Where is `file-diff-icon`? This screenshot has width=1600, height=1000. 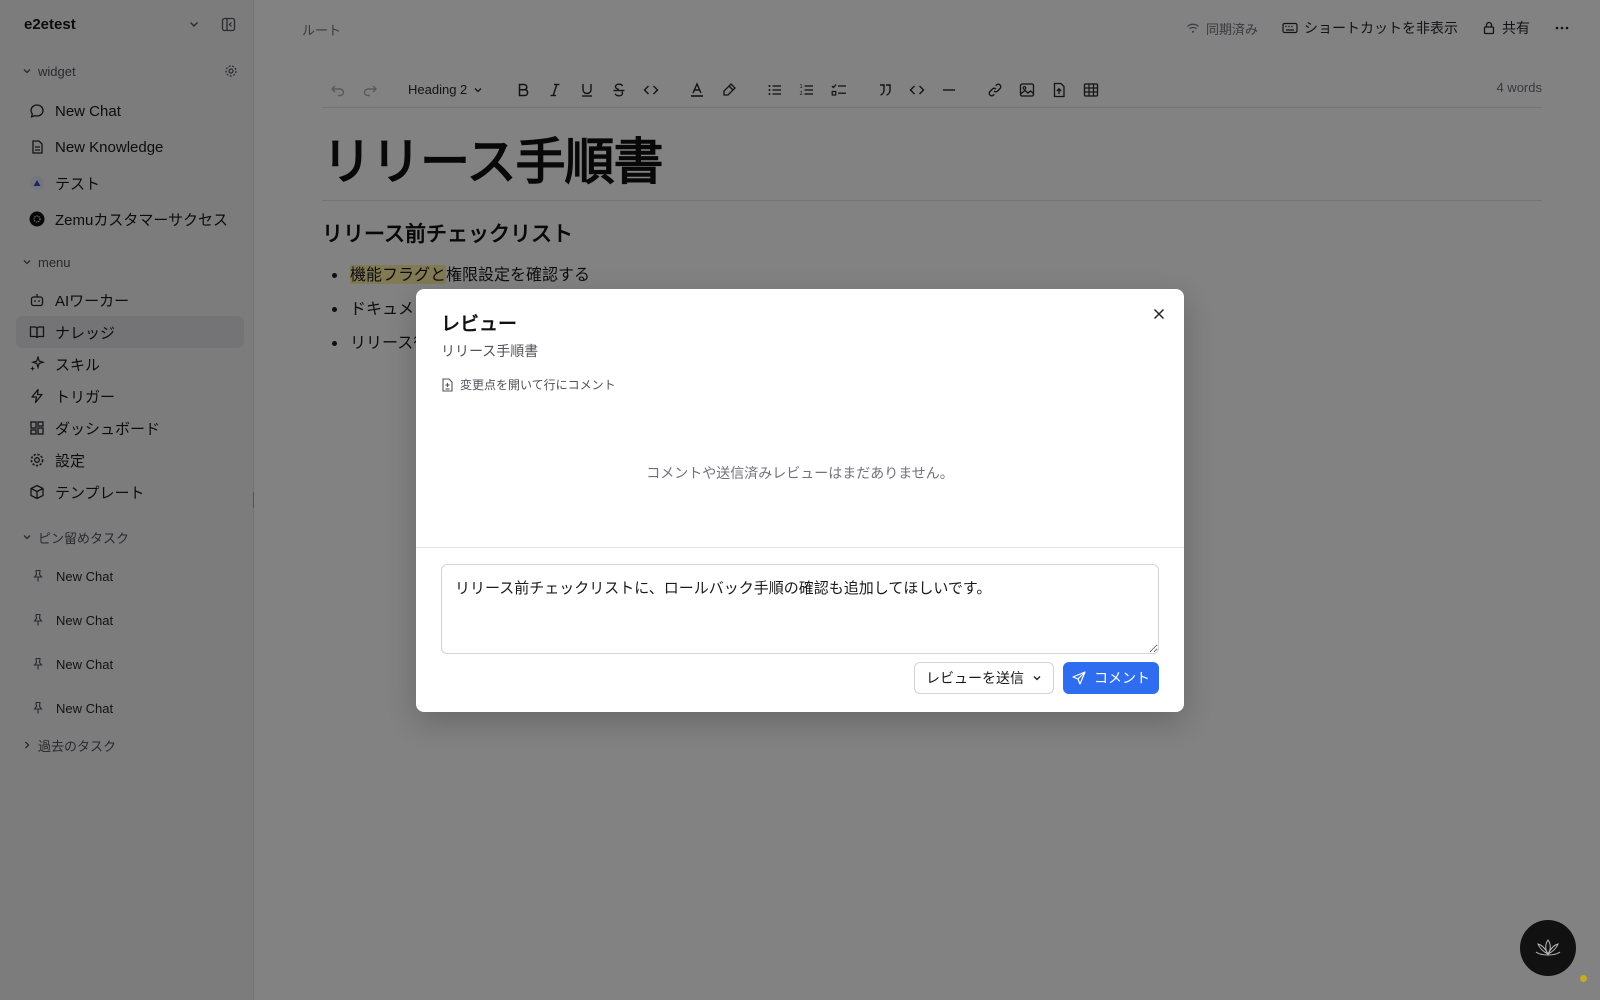
file-diff-icon is located at coordinates (447, 384).